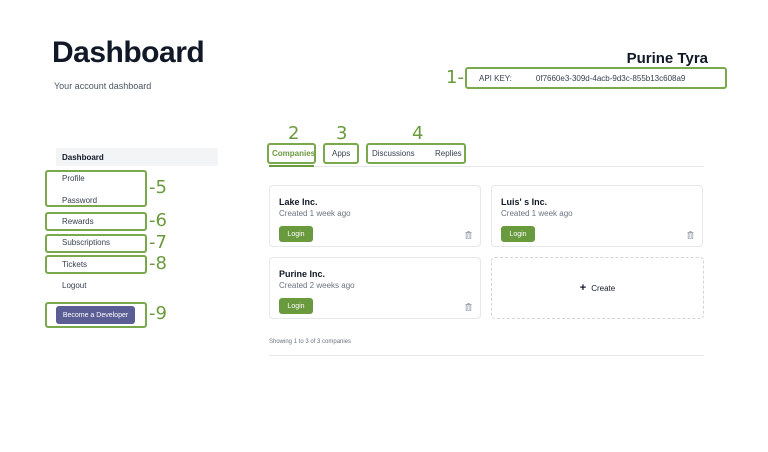 This screenshot has height=452, width=768. Describe the element at coordinates (128, 52) in the screenshot. I see `page-title: Dashboard` at that location.